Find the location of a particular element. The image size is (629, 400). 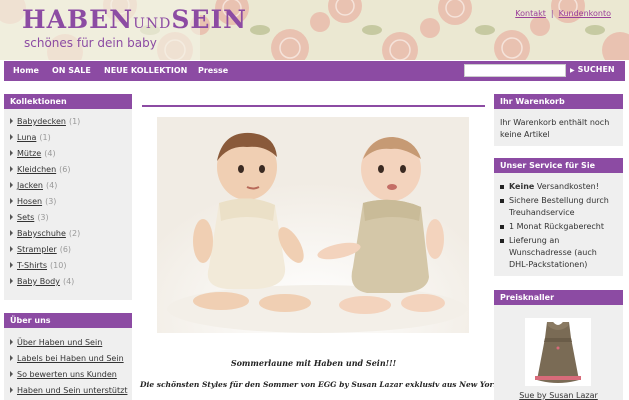

warenkorb-title: Ihr Warenkorb is located at coordinates (558, 101).